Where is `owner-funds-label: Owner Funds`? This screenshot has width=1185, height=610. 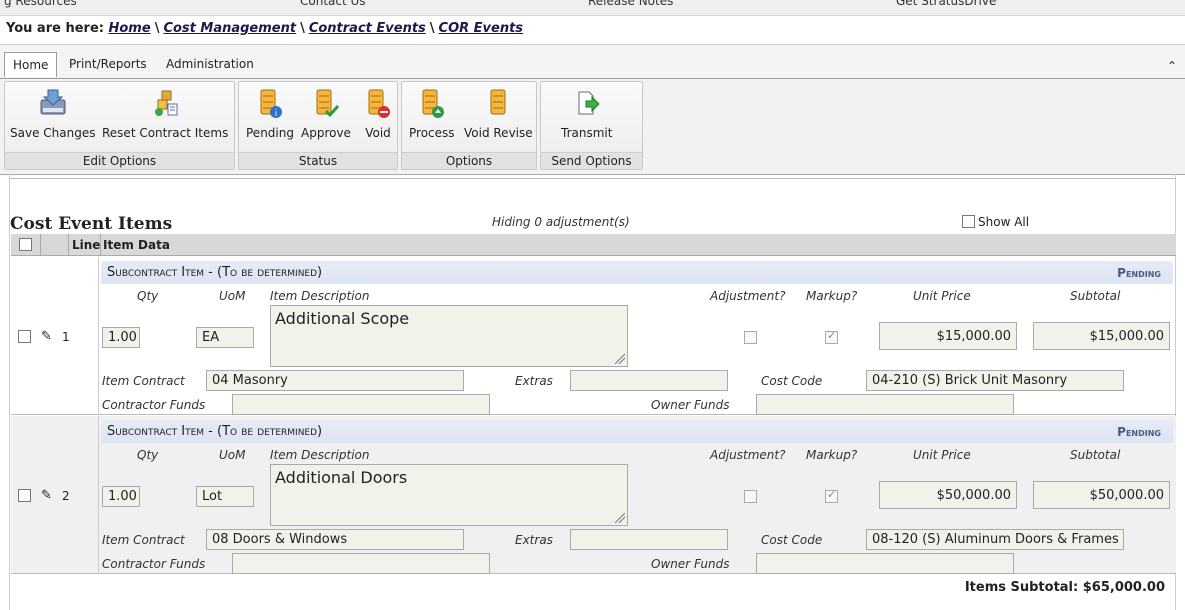 owner-funds-label: Owner Funds is located at coordinates (690, 405).